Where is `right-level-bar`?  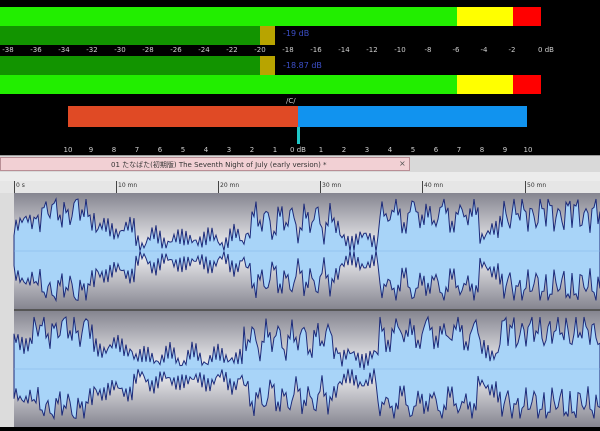 right-level-bar is located at coordinates (270, 84).